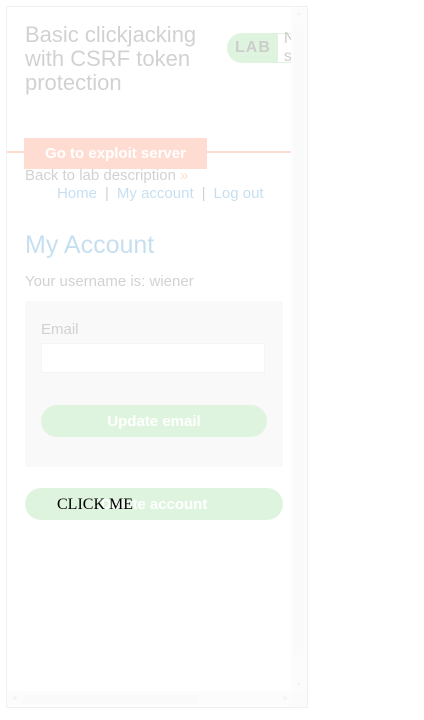 This screenshot has width=424, height=720. Describe the element at coordinates (299, 340) in the screenshot. I see `vertical-scroll-thumb` at that location.